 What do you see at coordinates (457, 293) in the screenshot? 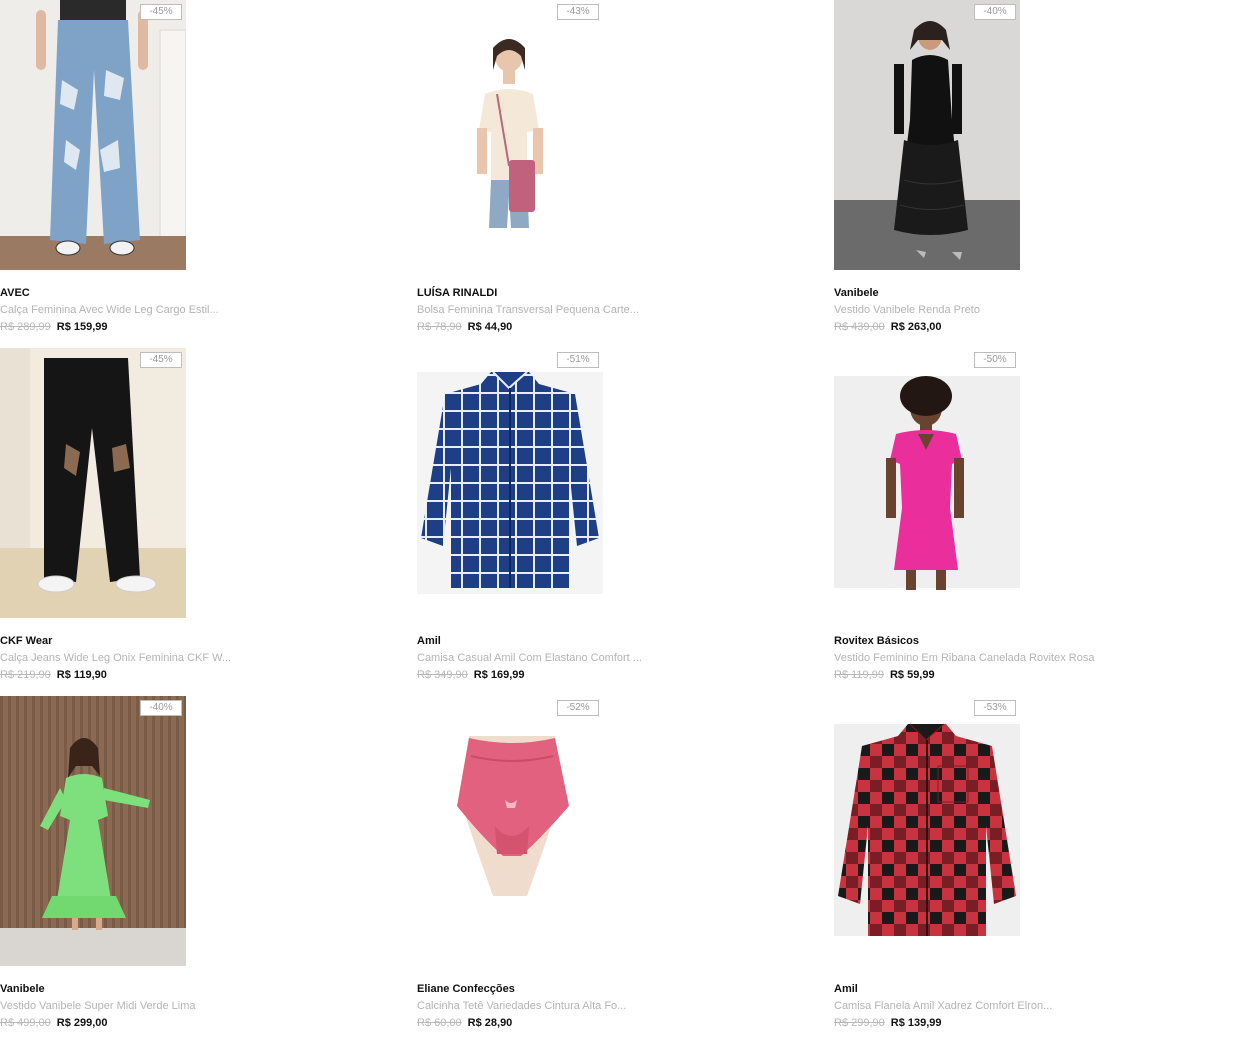
I see `product-brand: LUÍSA RINALDI` at bounding box center [457, 293].